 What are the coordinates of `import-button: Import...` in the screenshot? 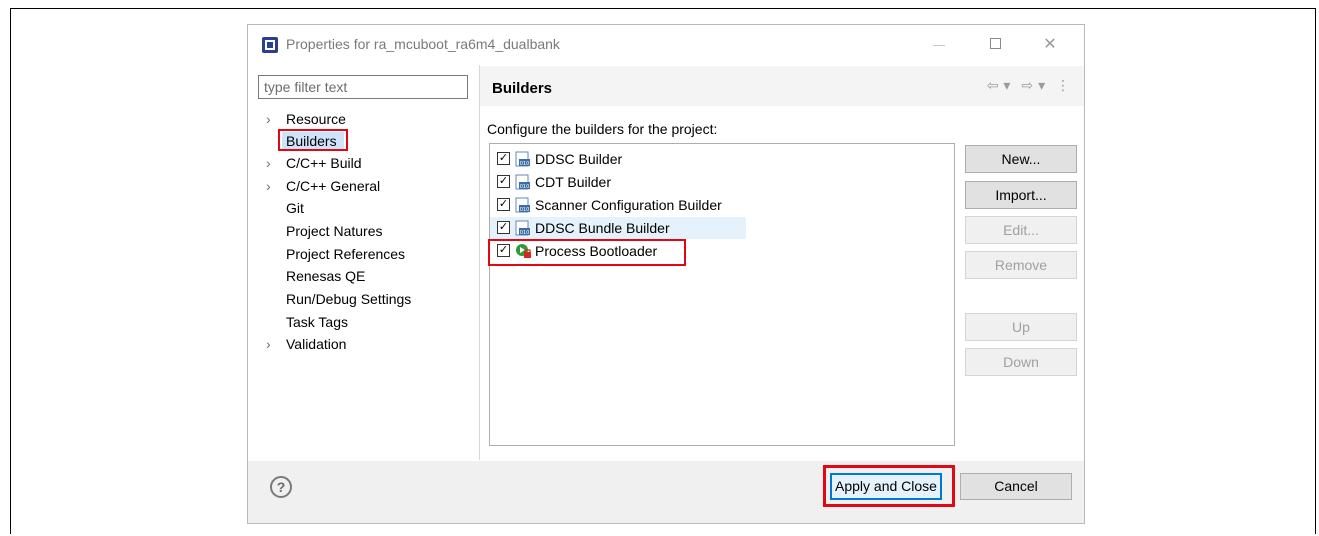 It's located at (1021, 195).